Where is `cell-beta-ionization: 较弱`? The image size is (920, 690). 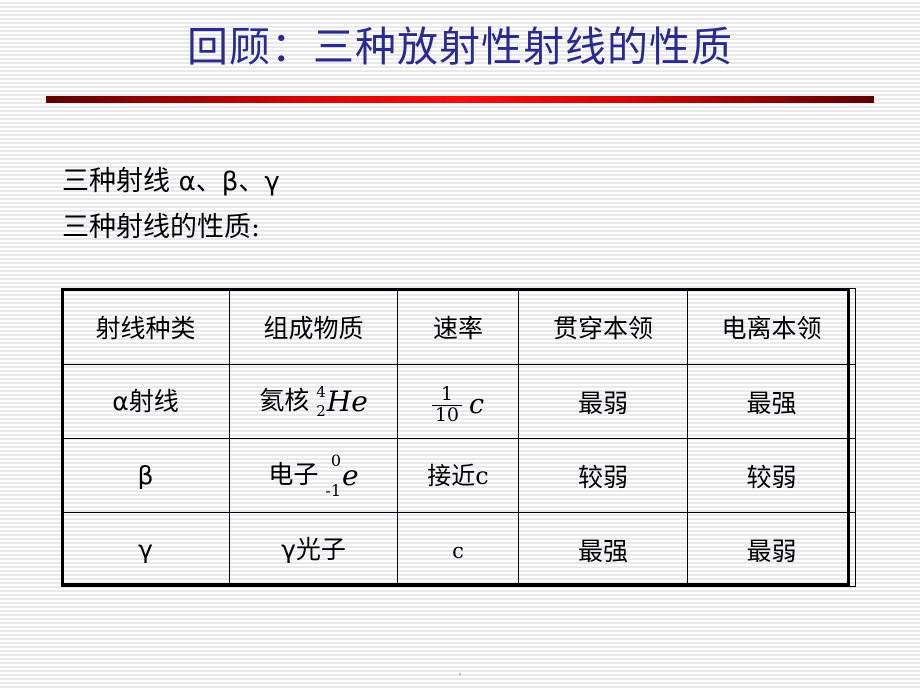 cell-beta-ionization: 较弱 is located at coordinates (771, 475).